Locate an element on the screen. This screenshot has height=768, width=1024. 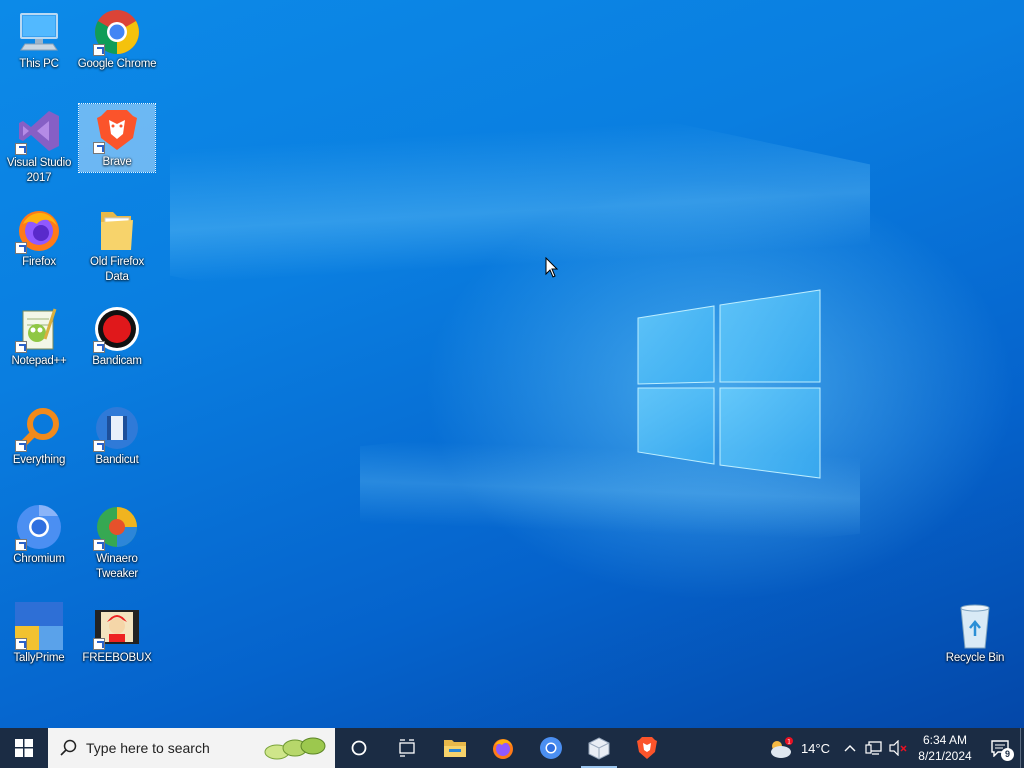
desktop-icon-label: Recycle Bin is located at coordinates (975, 658).